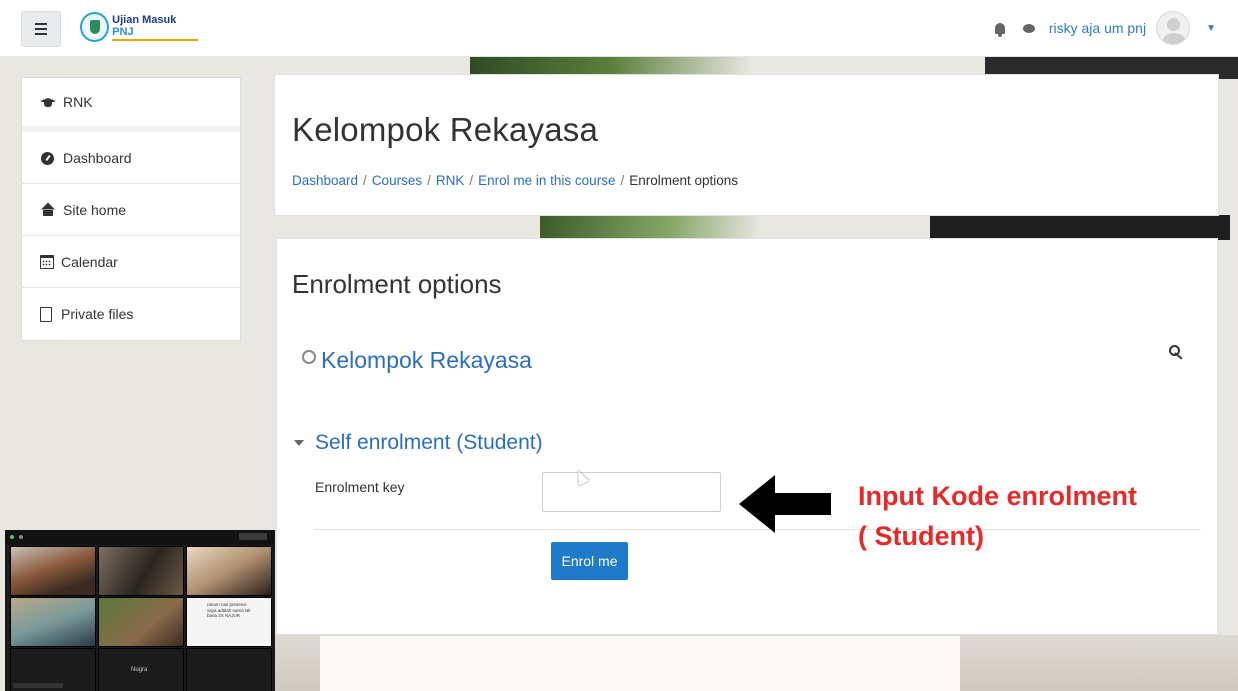  I want to click on logo-text: Ujian Masuk PNJ, so click(155, 27).